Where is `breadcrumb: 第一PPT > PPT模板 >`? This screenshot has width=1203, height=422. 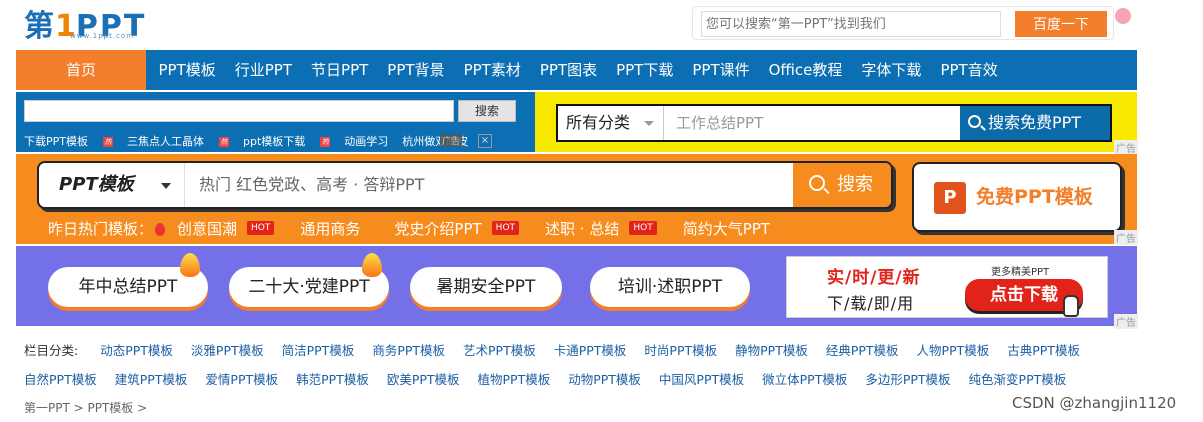
breadcrumb: 第一PPT > PPT模板 > is located at coordinates (86, 408).